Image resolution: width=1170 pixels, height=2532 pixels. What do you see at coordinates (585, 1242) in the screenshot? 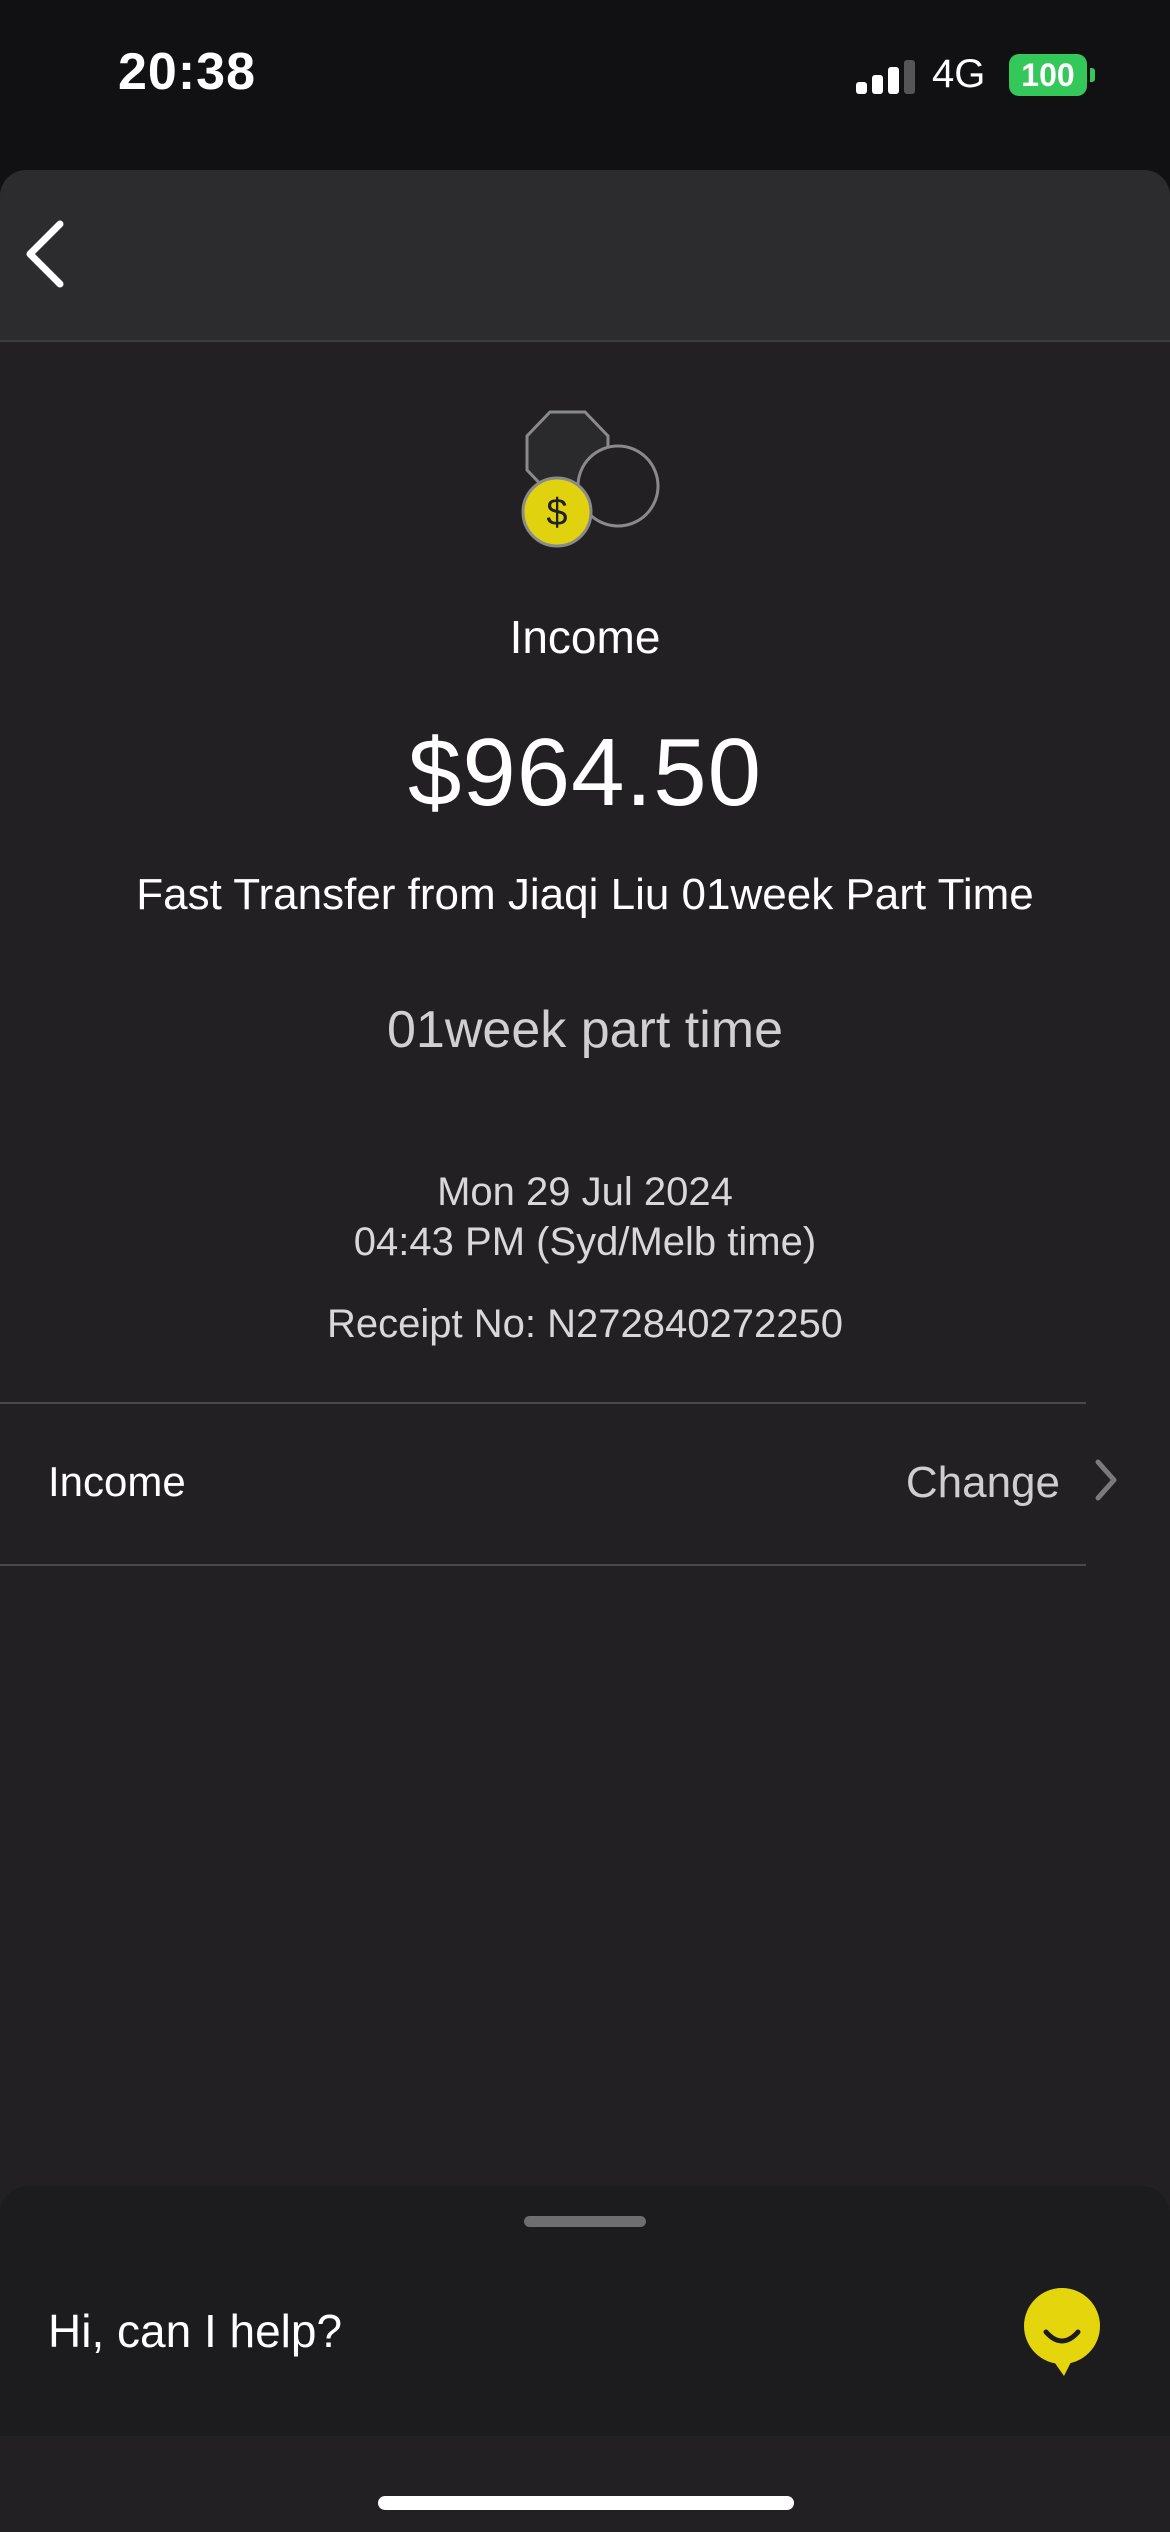
I see `transaction-time: 04:43 PM (Syd/Melb time)` at bounding box center [585, 1242].